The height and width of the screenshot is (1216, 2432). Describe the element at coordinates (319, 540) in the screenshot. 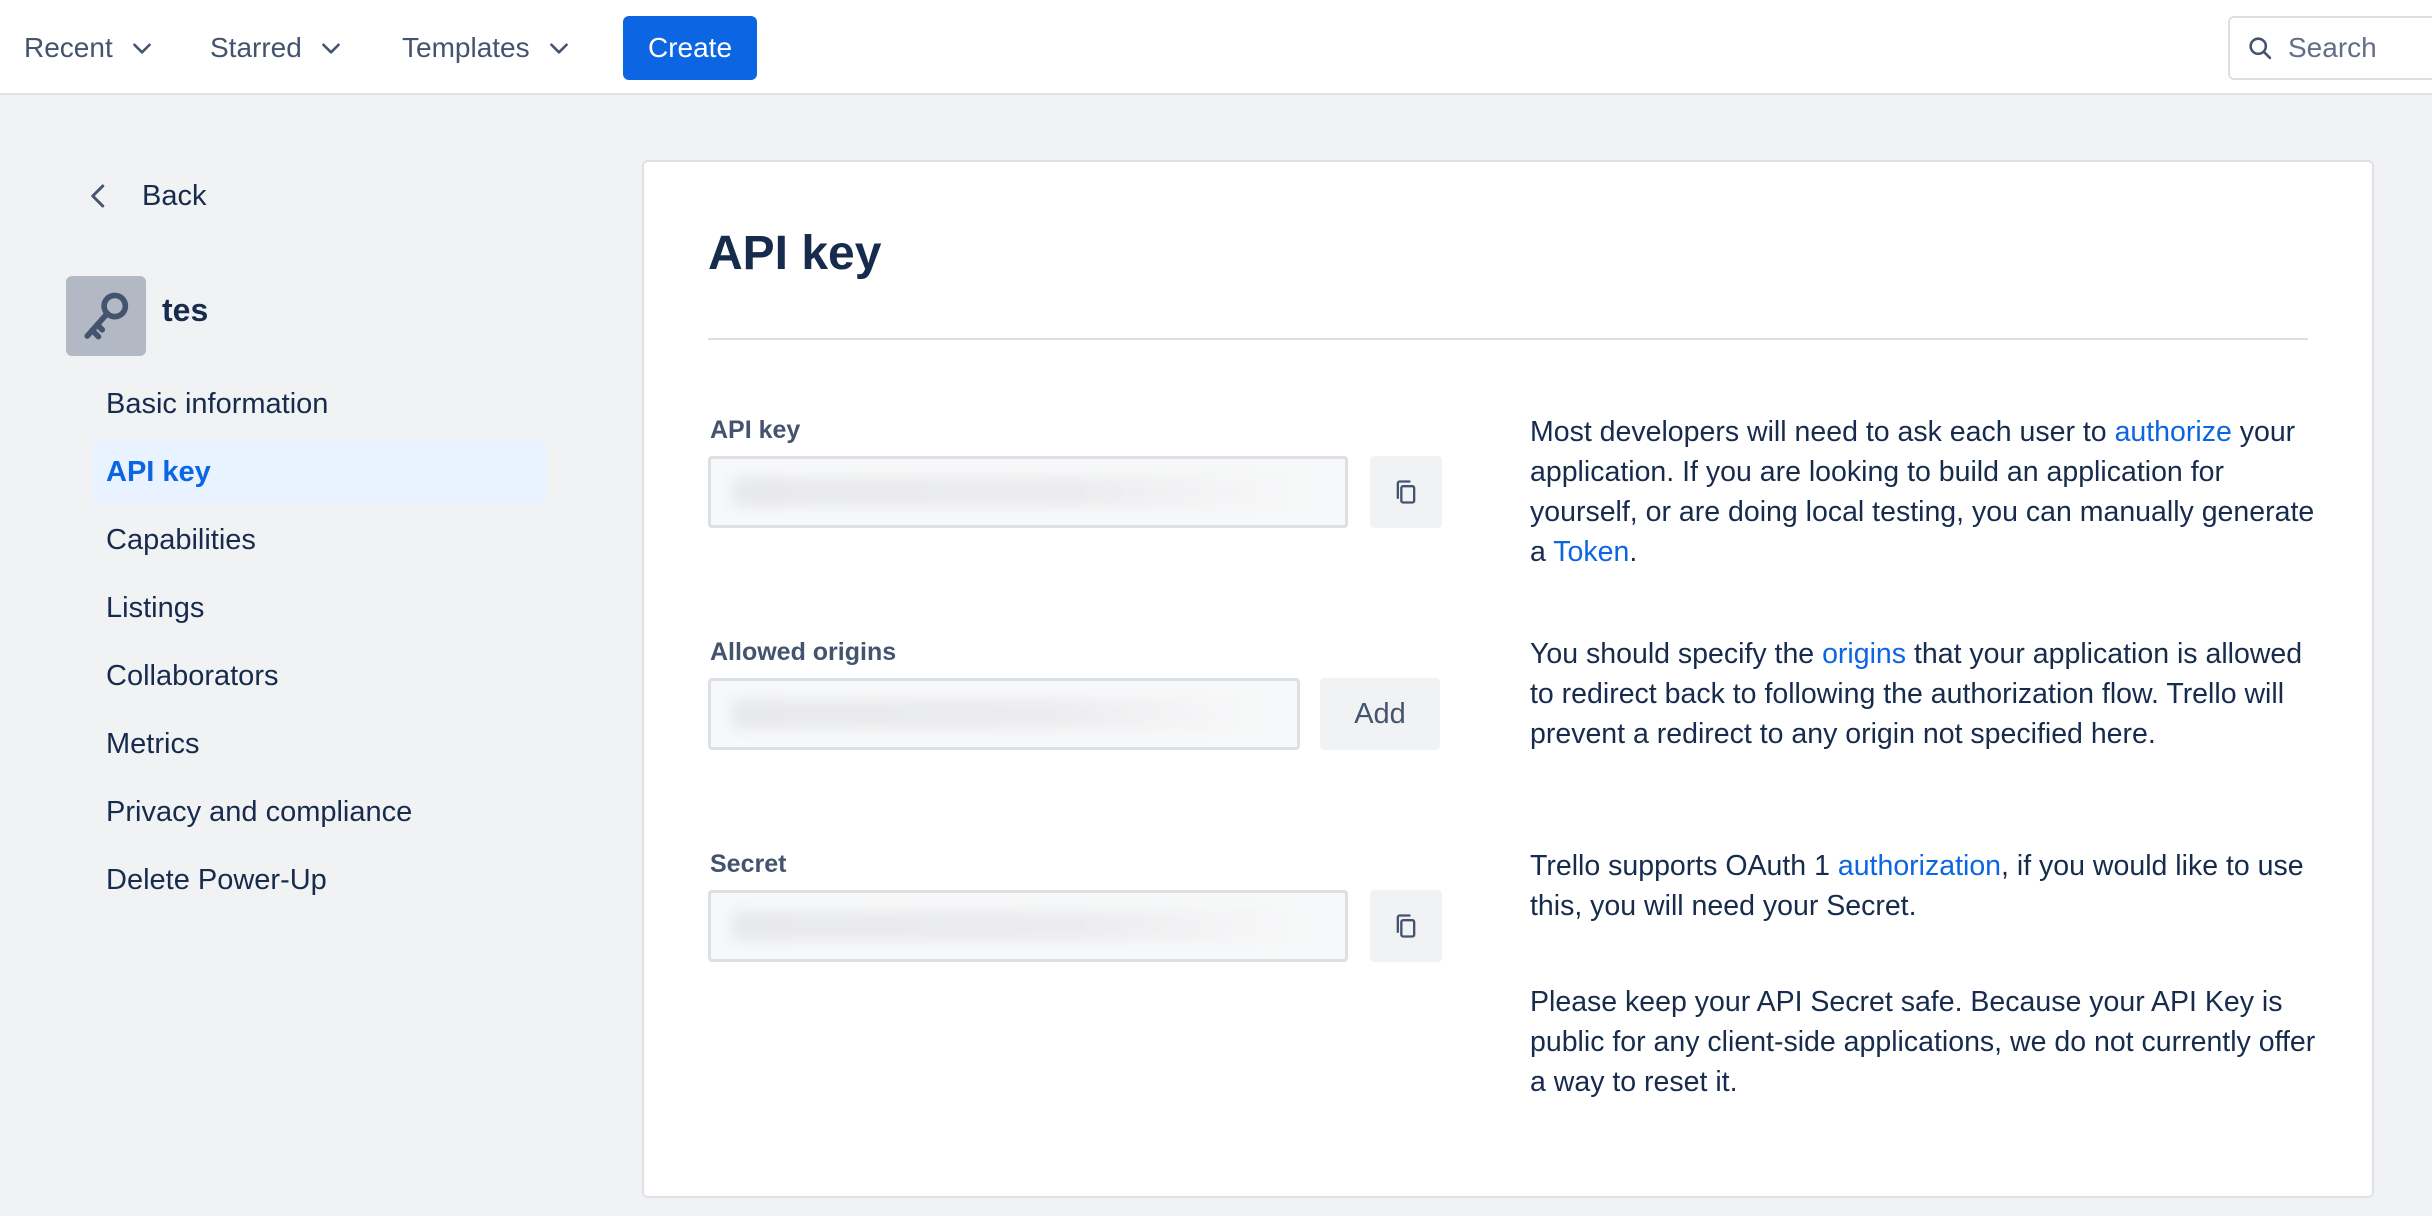

I see `sidebar-item-capabilities: Capabilities` at that location.